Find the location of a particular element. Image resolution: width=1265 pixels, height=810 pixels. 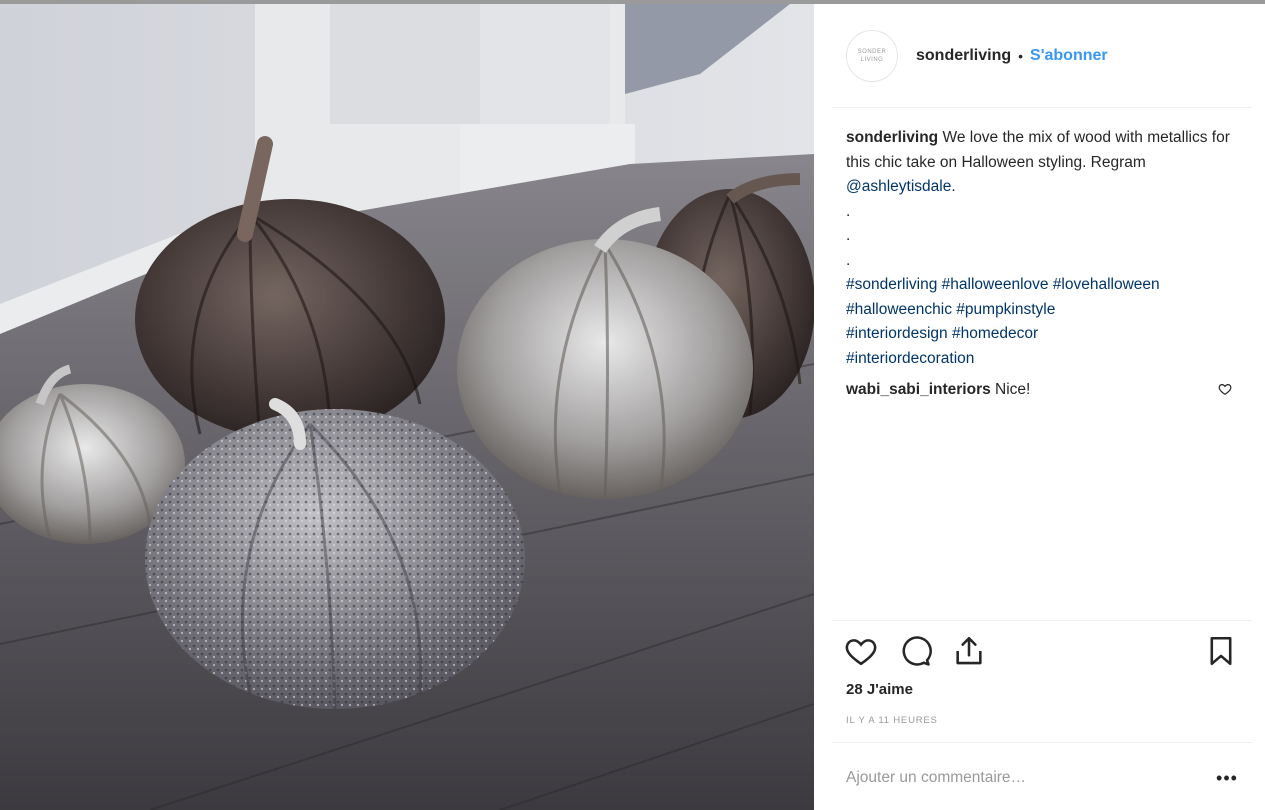

share-button is located at coordinates (969, 651).